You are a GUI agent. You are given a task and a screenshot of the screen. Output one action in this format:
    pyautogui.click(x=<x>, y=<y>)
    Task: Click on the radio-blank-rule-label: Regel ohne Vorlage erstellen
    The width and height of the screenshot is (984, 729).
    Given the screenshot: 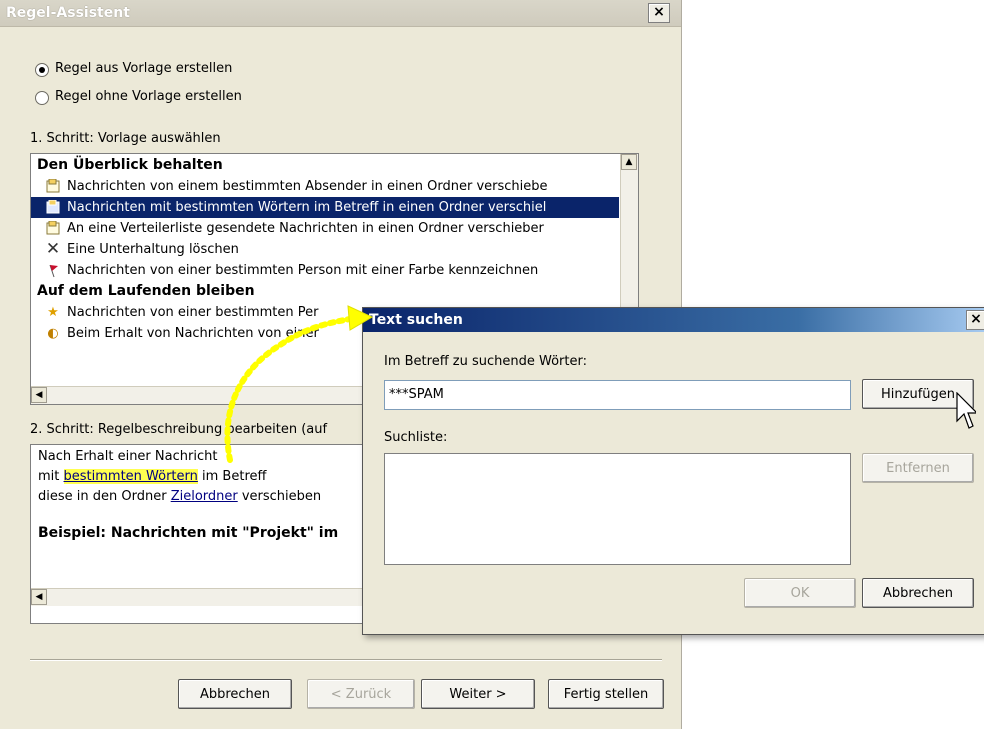 What is the action you would take?
    pyautogui.click(x=148, y=96)
    